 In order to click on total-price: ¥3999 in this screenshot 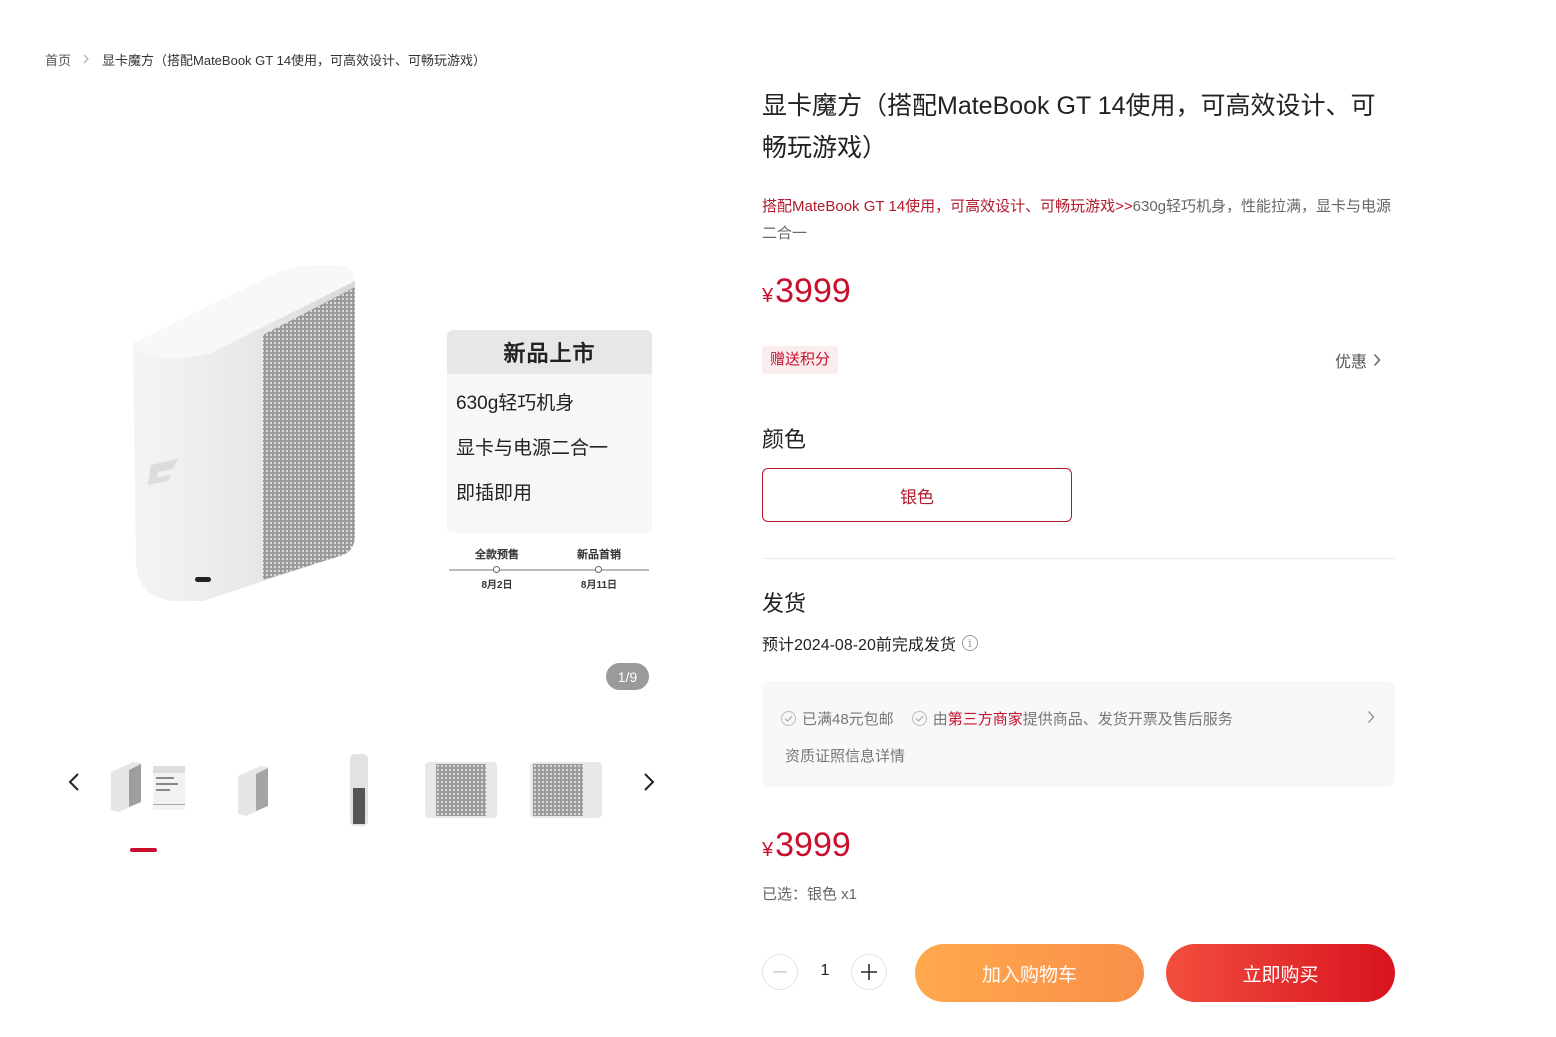, I will do `click(806, 845)`.